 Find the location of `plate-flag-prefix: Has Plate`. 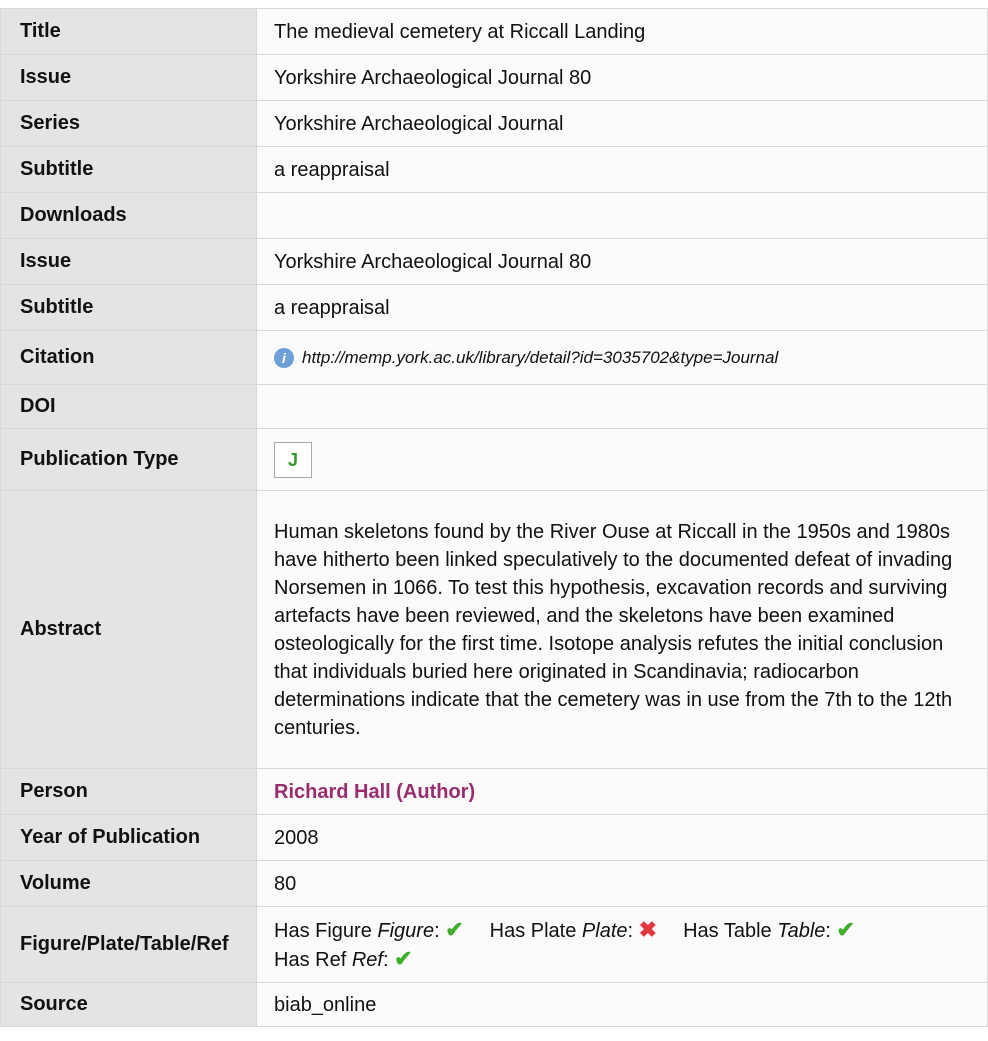

plate-flag-prefix: Has Plate is located at coordinates (535, 930).